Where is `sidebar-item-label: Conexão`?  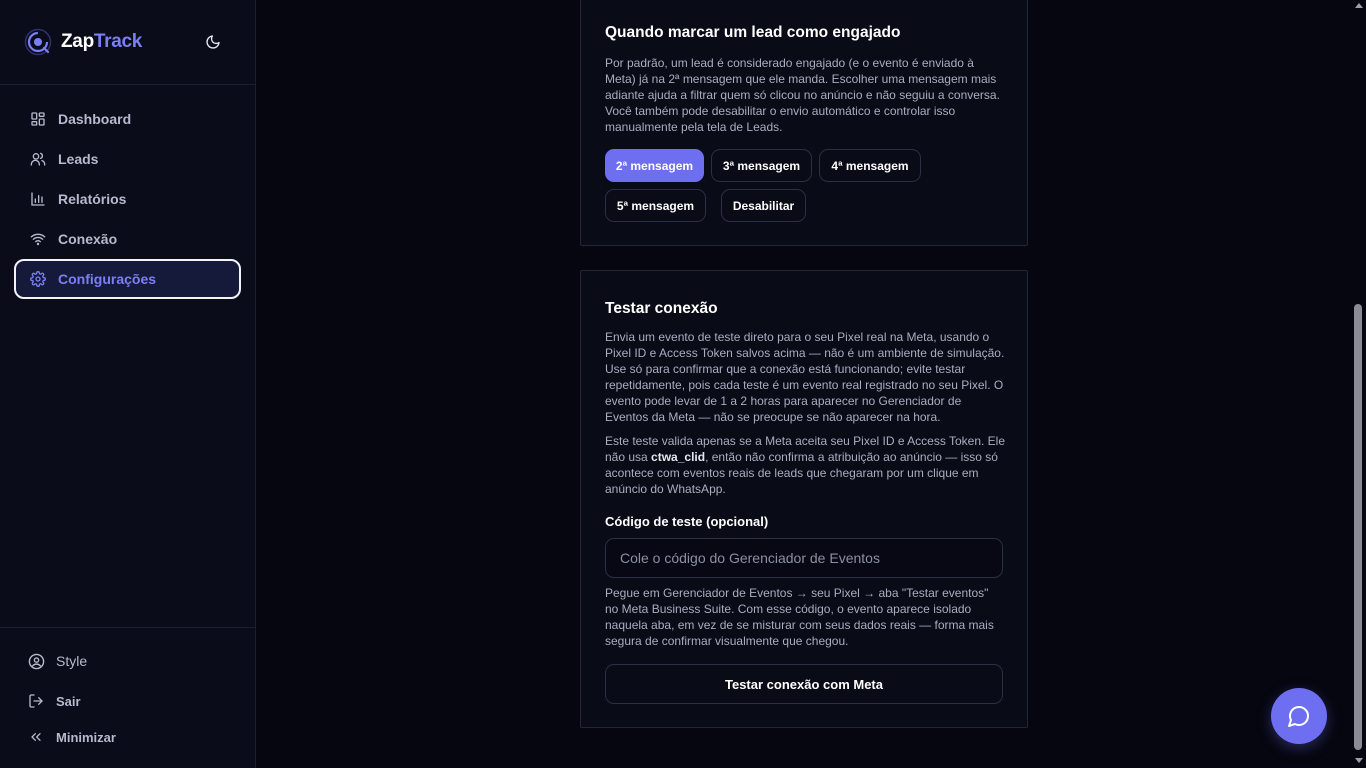
sidebar-item-label: Conexão is located at coordinates (88, 239).